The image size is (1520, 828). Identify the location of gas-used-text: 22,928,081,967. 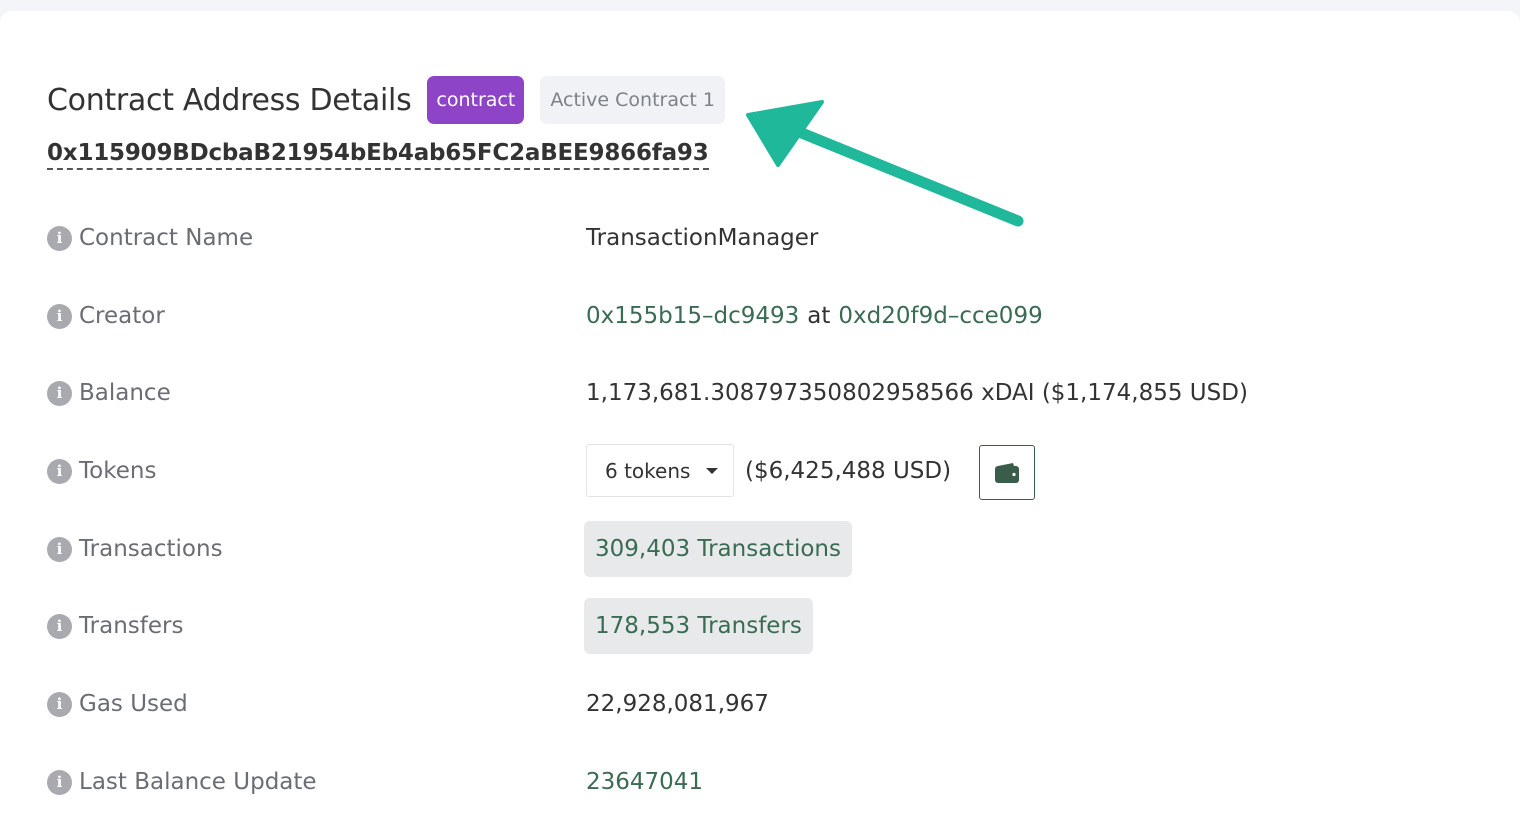
(677, 704).